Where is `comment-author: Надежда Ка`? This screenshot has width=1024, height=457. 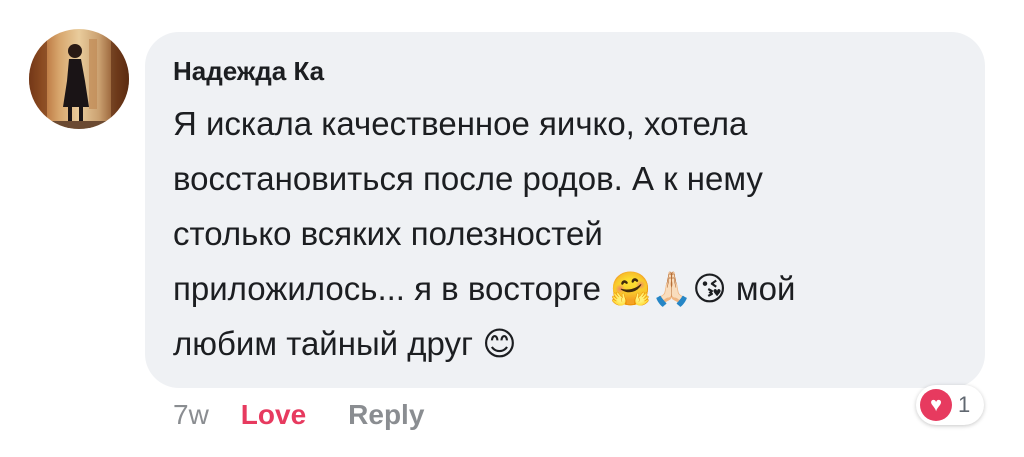
comment-author: Надежда Ка is located at coordinates (248, 71).